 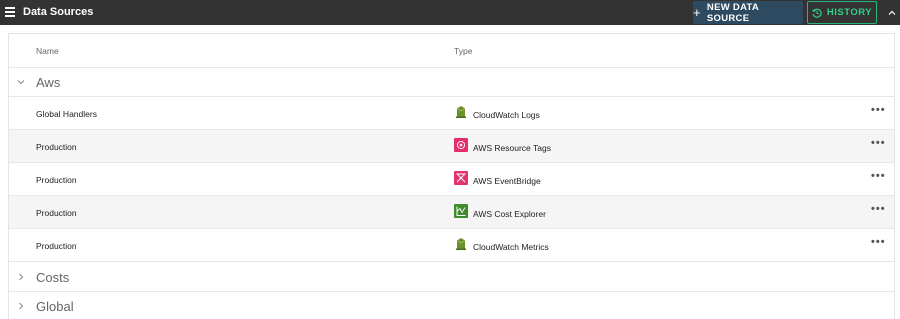 I want to click on resource-tags-icon, so click(x=461, y=145).